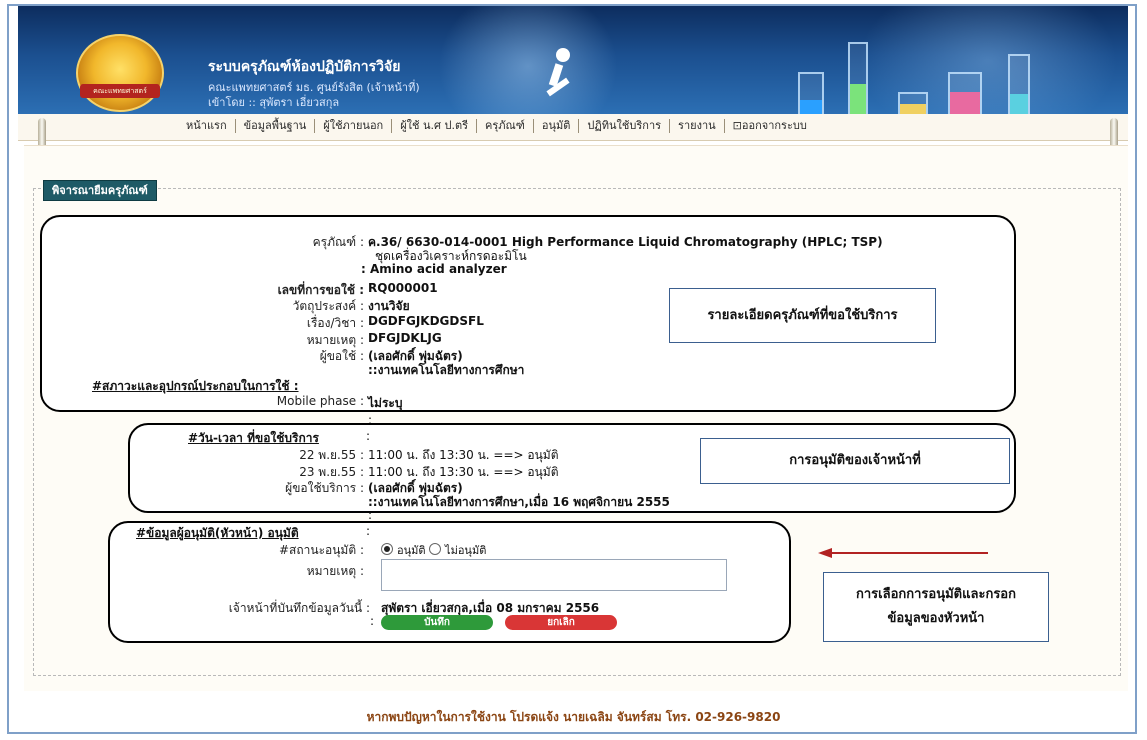 This screenshot has width=1147, height=740. What do you see at coordinates (304, 67) in the screenshot?
I see `app-title: ระบบครุภัณฑ์ห้องปฏิบัติการวิจัย` at bounding box center [304, 67].